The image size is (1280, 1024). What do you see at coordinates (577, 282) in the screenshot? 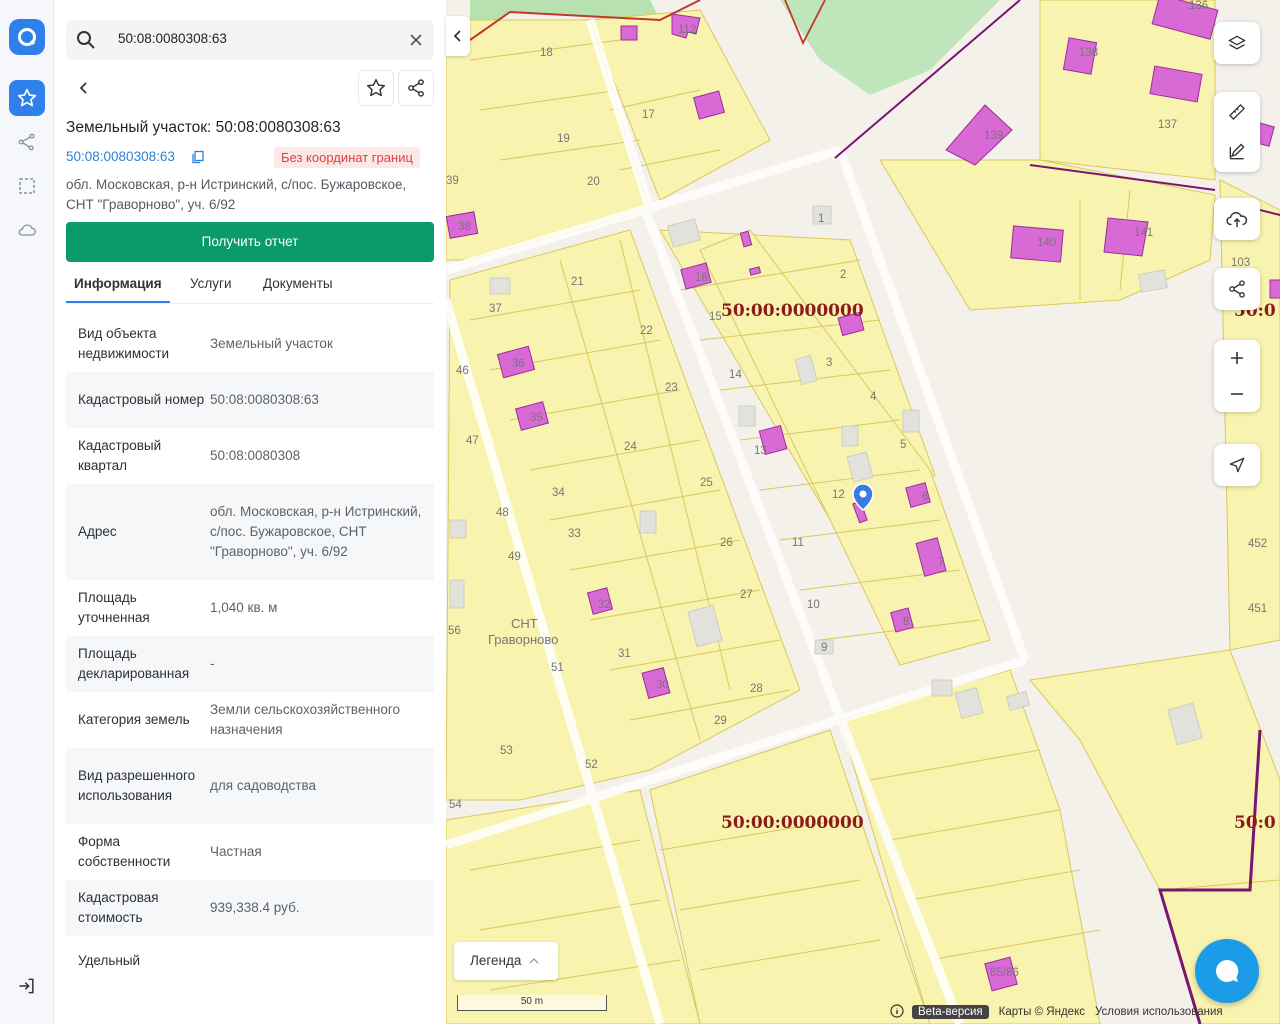
I see `parcel-number: 21` at bounding box center [577, 282].